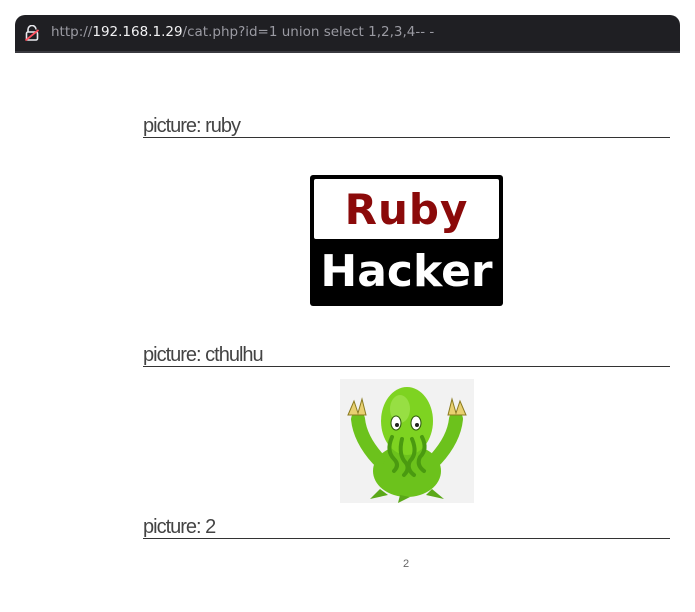 The image size is (695, 612). Describe the element at coordinates (407, 445) in the screenshot. I see `cthulhu-icon` at that location.